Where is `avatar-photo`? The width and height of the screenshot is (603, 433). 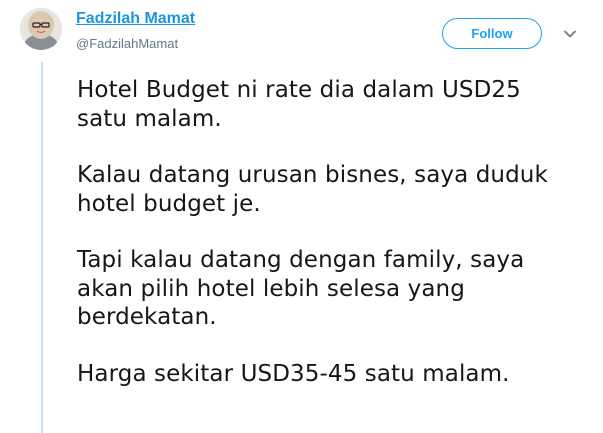
avatar-photo is located at coordinates (41, 29).